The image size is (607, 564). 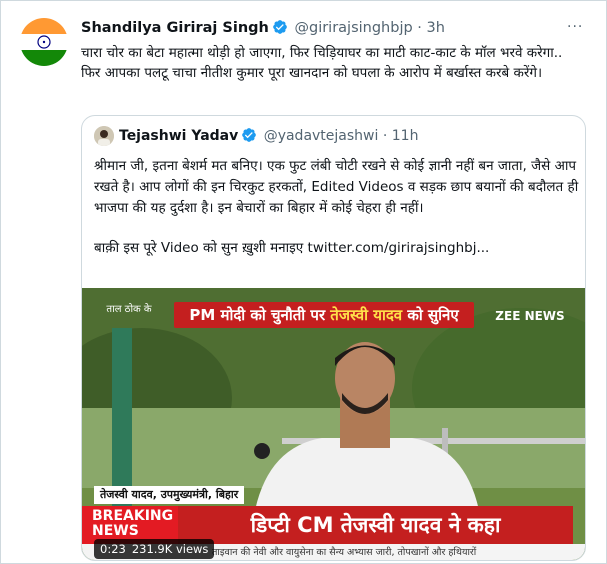 I want to click on video-views: 231.9K views, so click(x=170, y=549).